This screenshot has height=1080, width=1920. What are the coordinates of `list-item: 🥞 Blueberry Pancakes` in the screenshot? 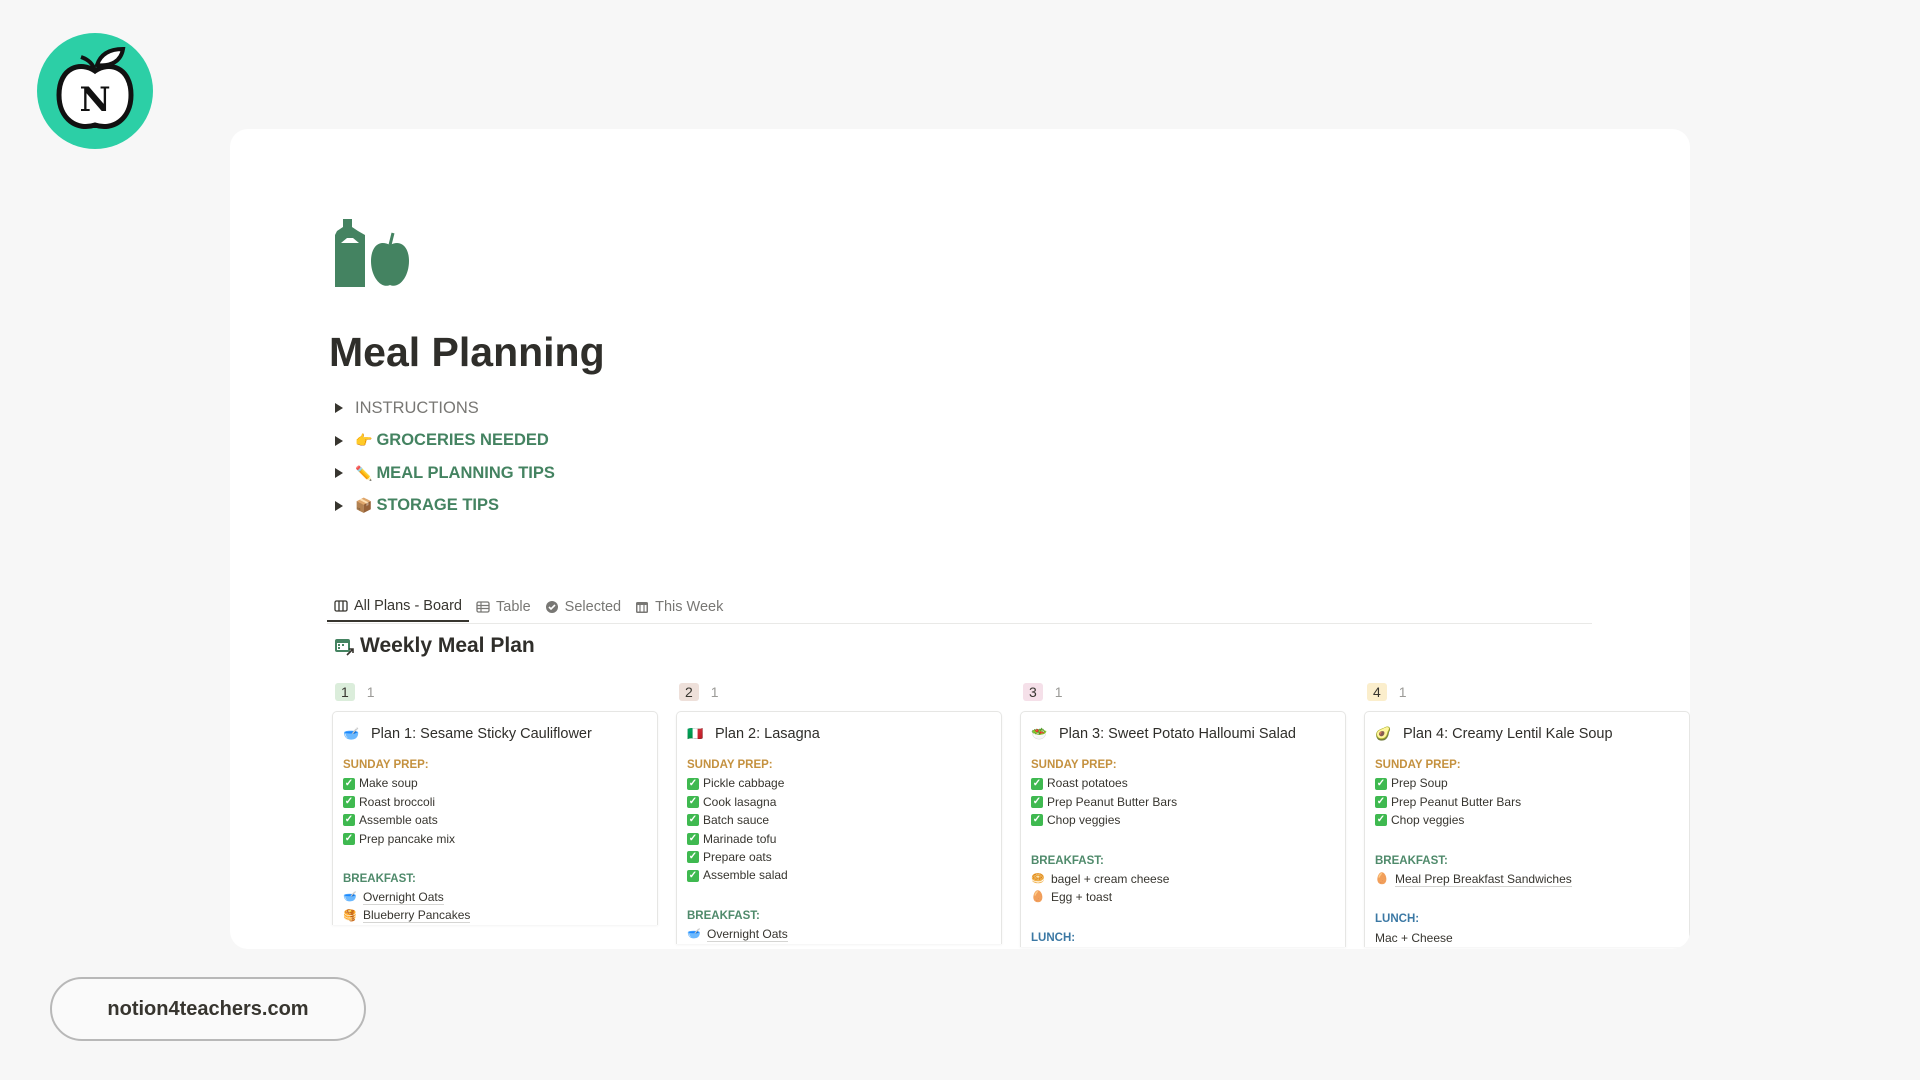 It's located at (495, 916).